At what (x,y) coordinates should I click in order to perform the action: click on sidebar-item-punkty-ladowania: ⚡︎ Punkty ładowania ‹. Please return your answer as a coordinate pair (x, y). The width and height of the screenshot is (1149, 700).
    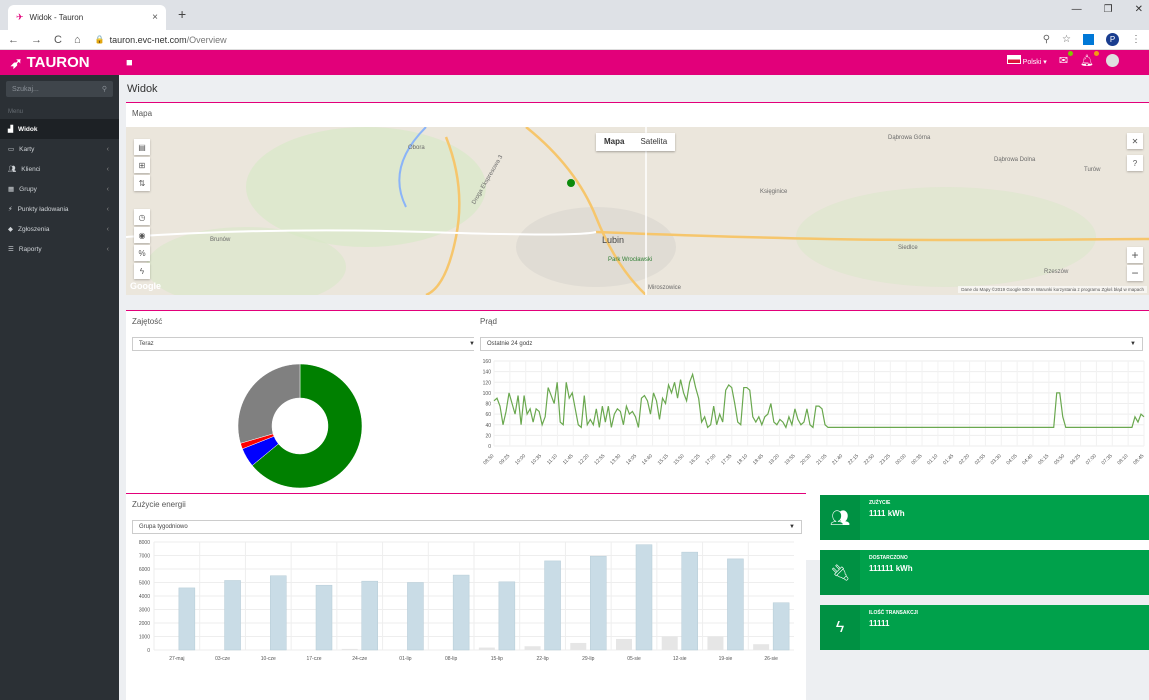
    Looking at the image, I should click on (59, 209).